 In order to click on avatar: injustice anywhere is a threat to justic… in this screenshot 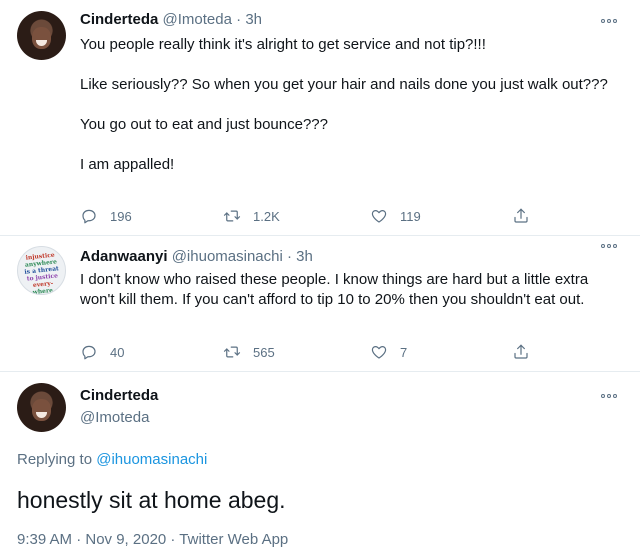, I will do `click(41, 270)`.